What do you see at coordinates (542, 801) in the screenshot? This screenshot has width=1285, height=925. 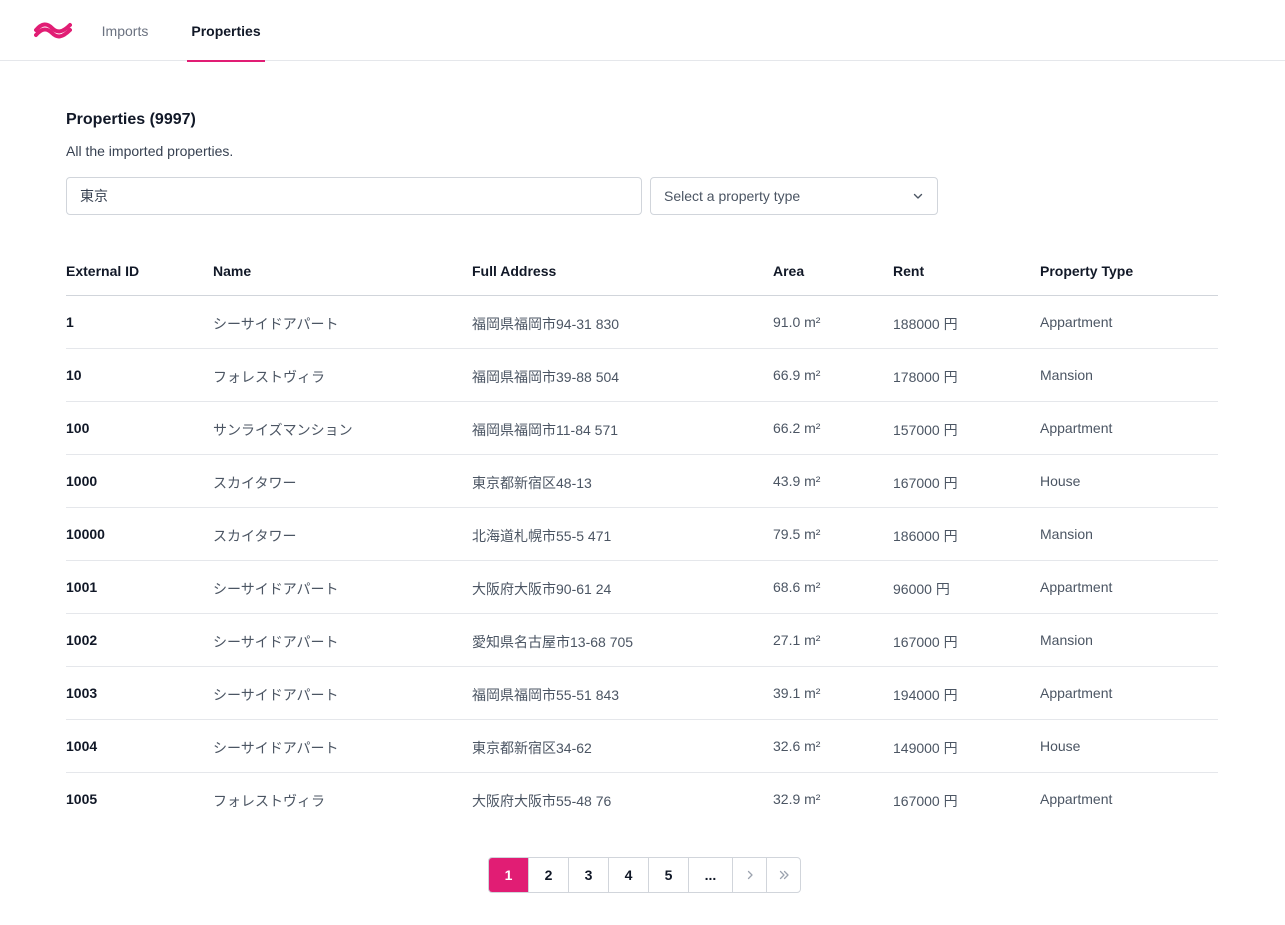 I see `cell-full-address: 大阪府大阪市55-48 76` at bounding box center [542, 801].